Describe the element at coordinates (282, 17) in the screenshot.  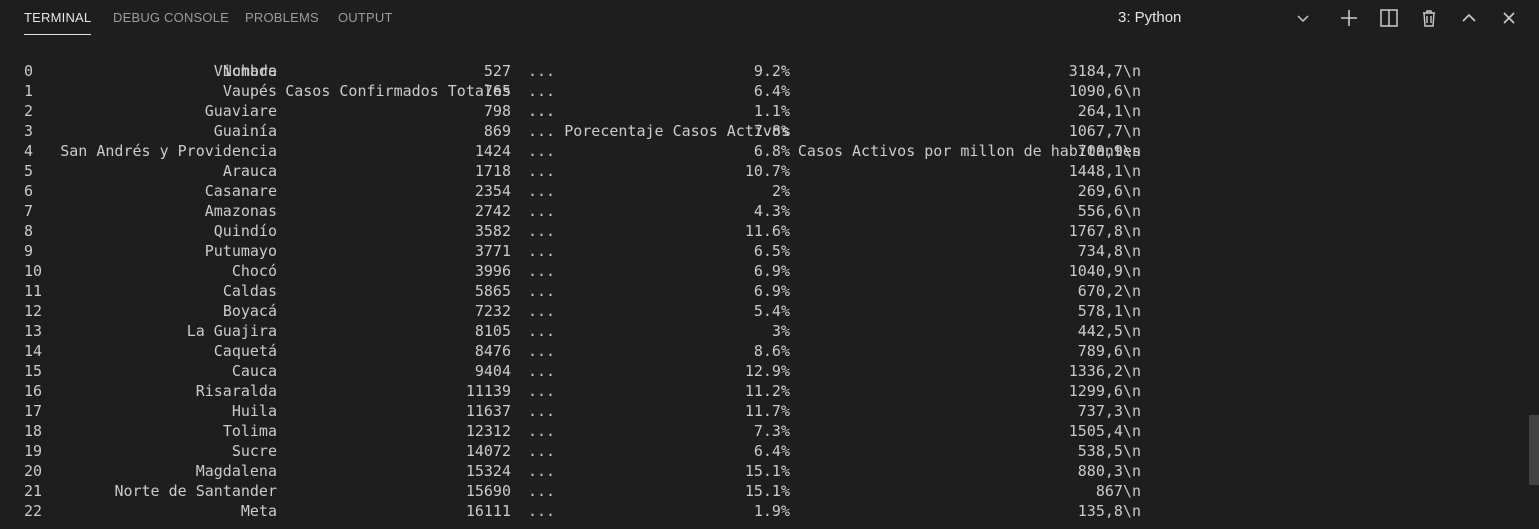
I see `tab-problems: PROBLEMS` at that location.